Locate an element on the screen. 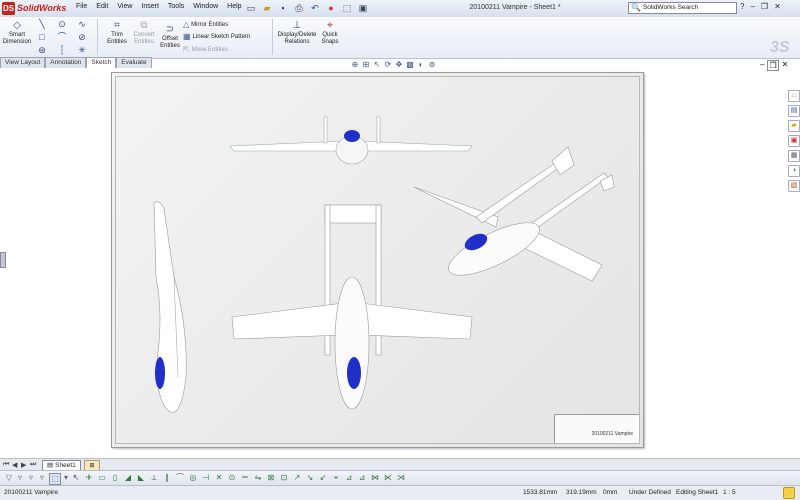  dropdown-icon: ▾ is located at coordinates (66, 478).